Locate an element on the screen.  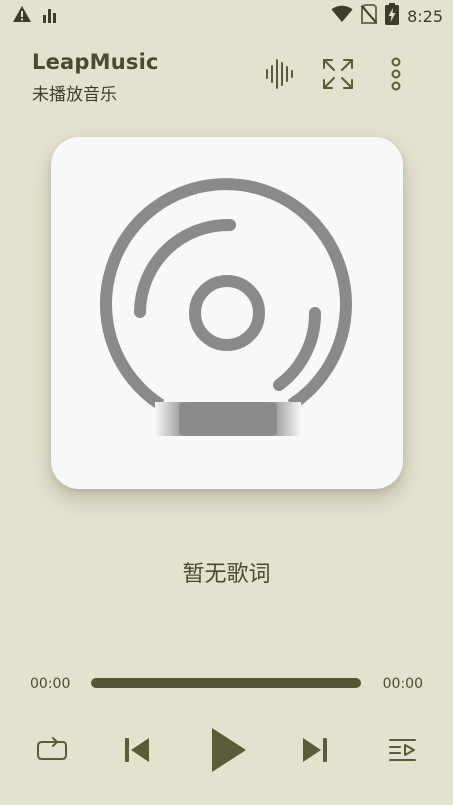
more-options-button is located at coordinates (396, 74).